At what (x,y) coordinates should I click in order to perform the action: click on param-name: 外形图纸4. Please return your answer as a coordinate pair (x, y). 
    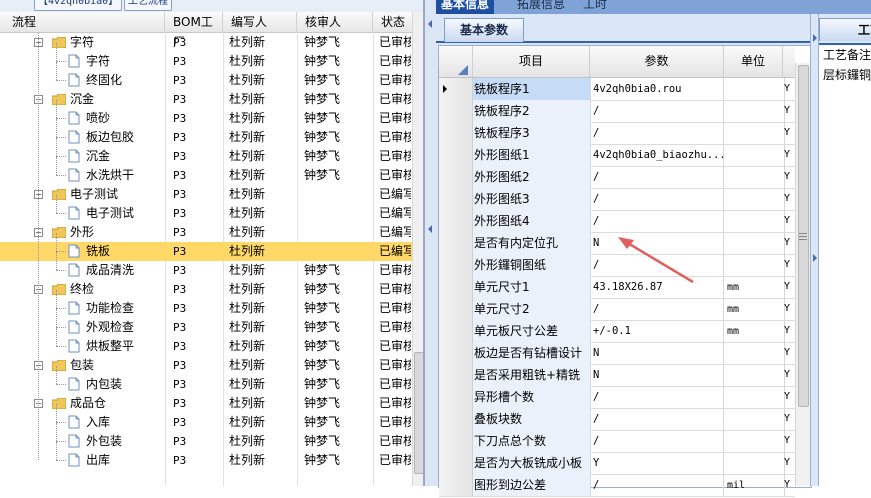
    Looking at the image, I should click on (532, 221).